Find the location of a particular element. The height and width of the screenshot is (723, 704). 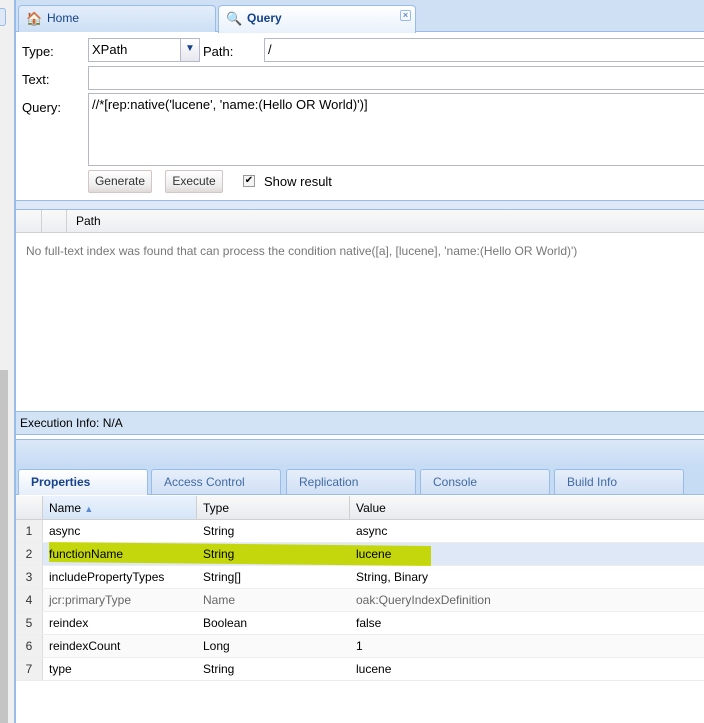

cell-name: reindexCount is located at coordinates (85, 646).